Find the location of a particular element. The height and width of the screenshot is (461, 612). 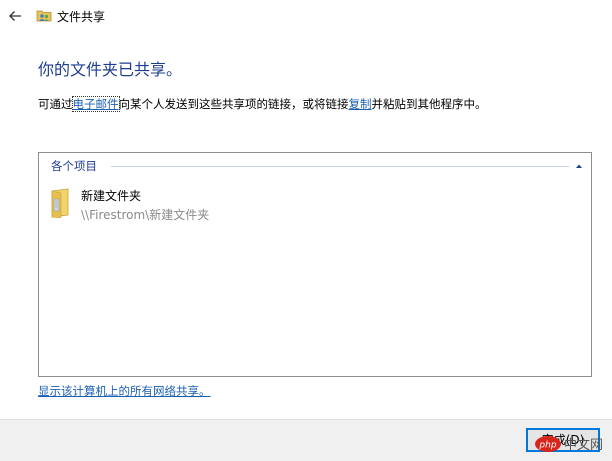

copy-link: 复制 is located at coordinates (360, 104).